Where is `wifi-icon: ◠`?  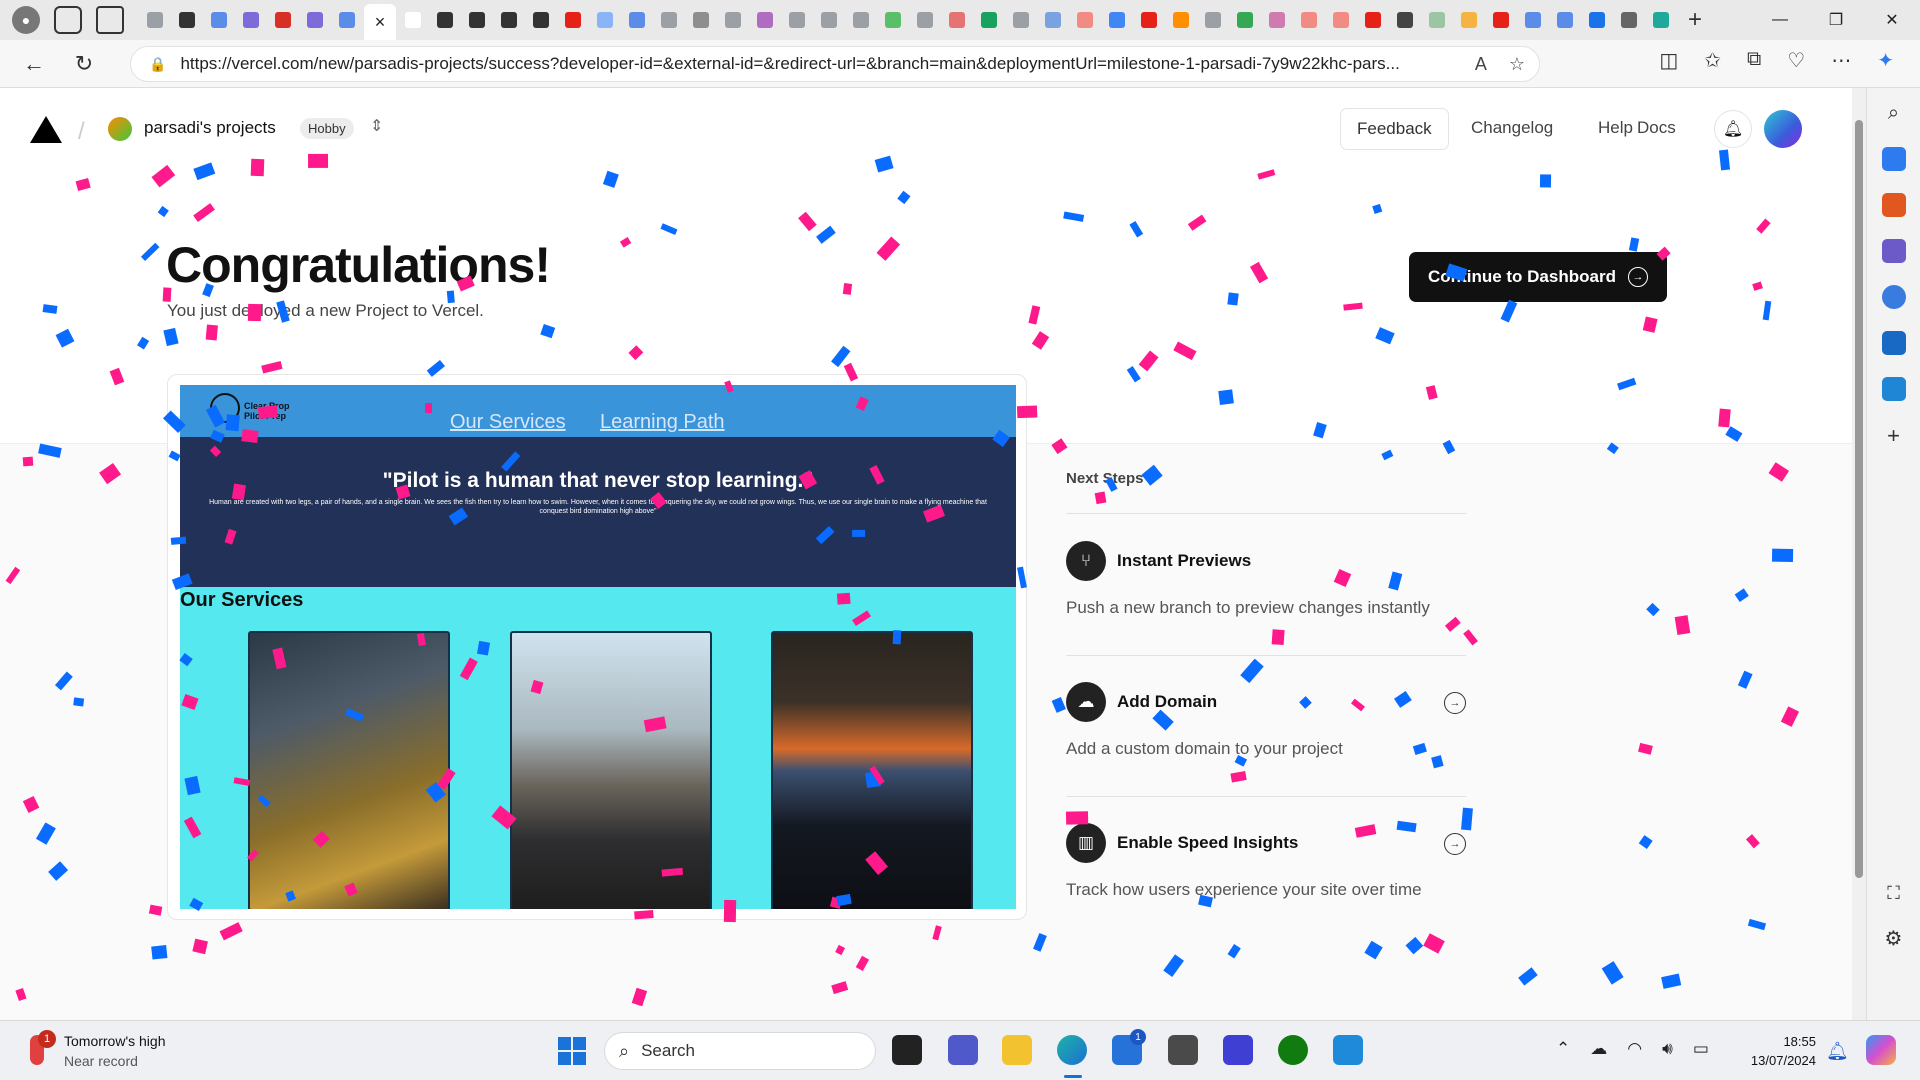 wifi-icon: ◠ is located at coordinates (1634, 1049).